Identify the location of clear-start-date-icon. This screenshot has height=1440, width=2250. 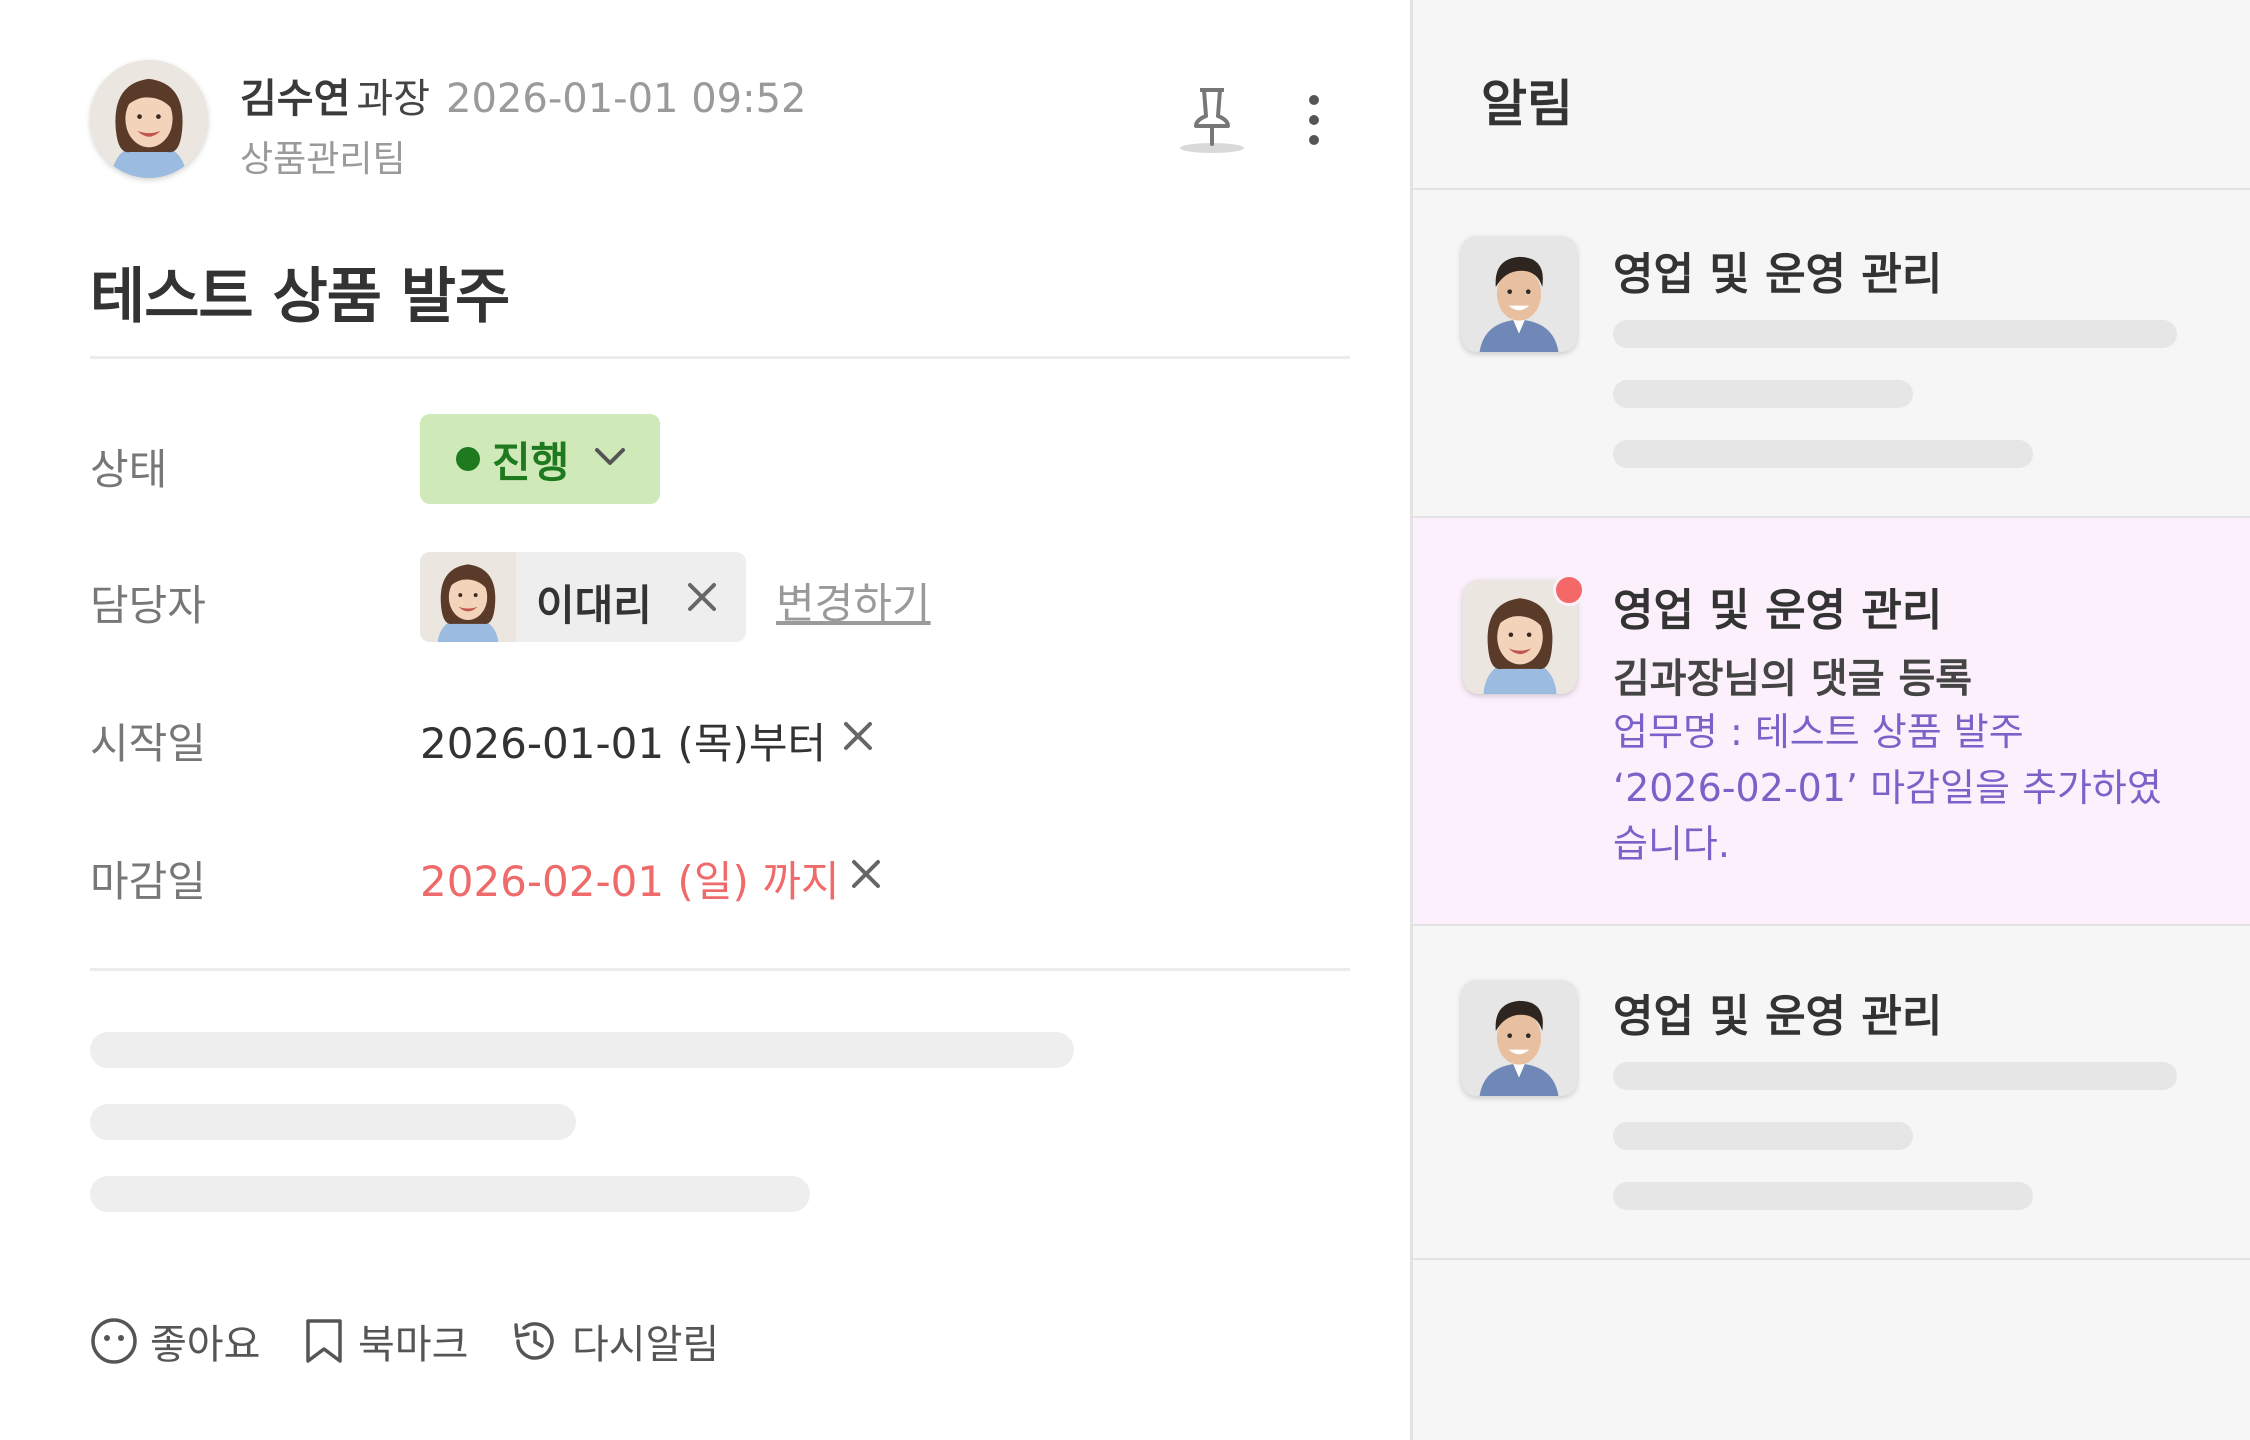
(858, 736).